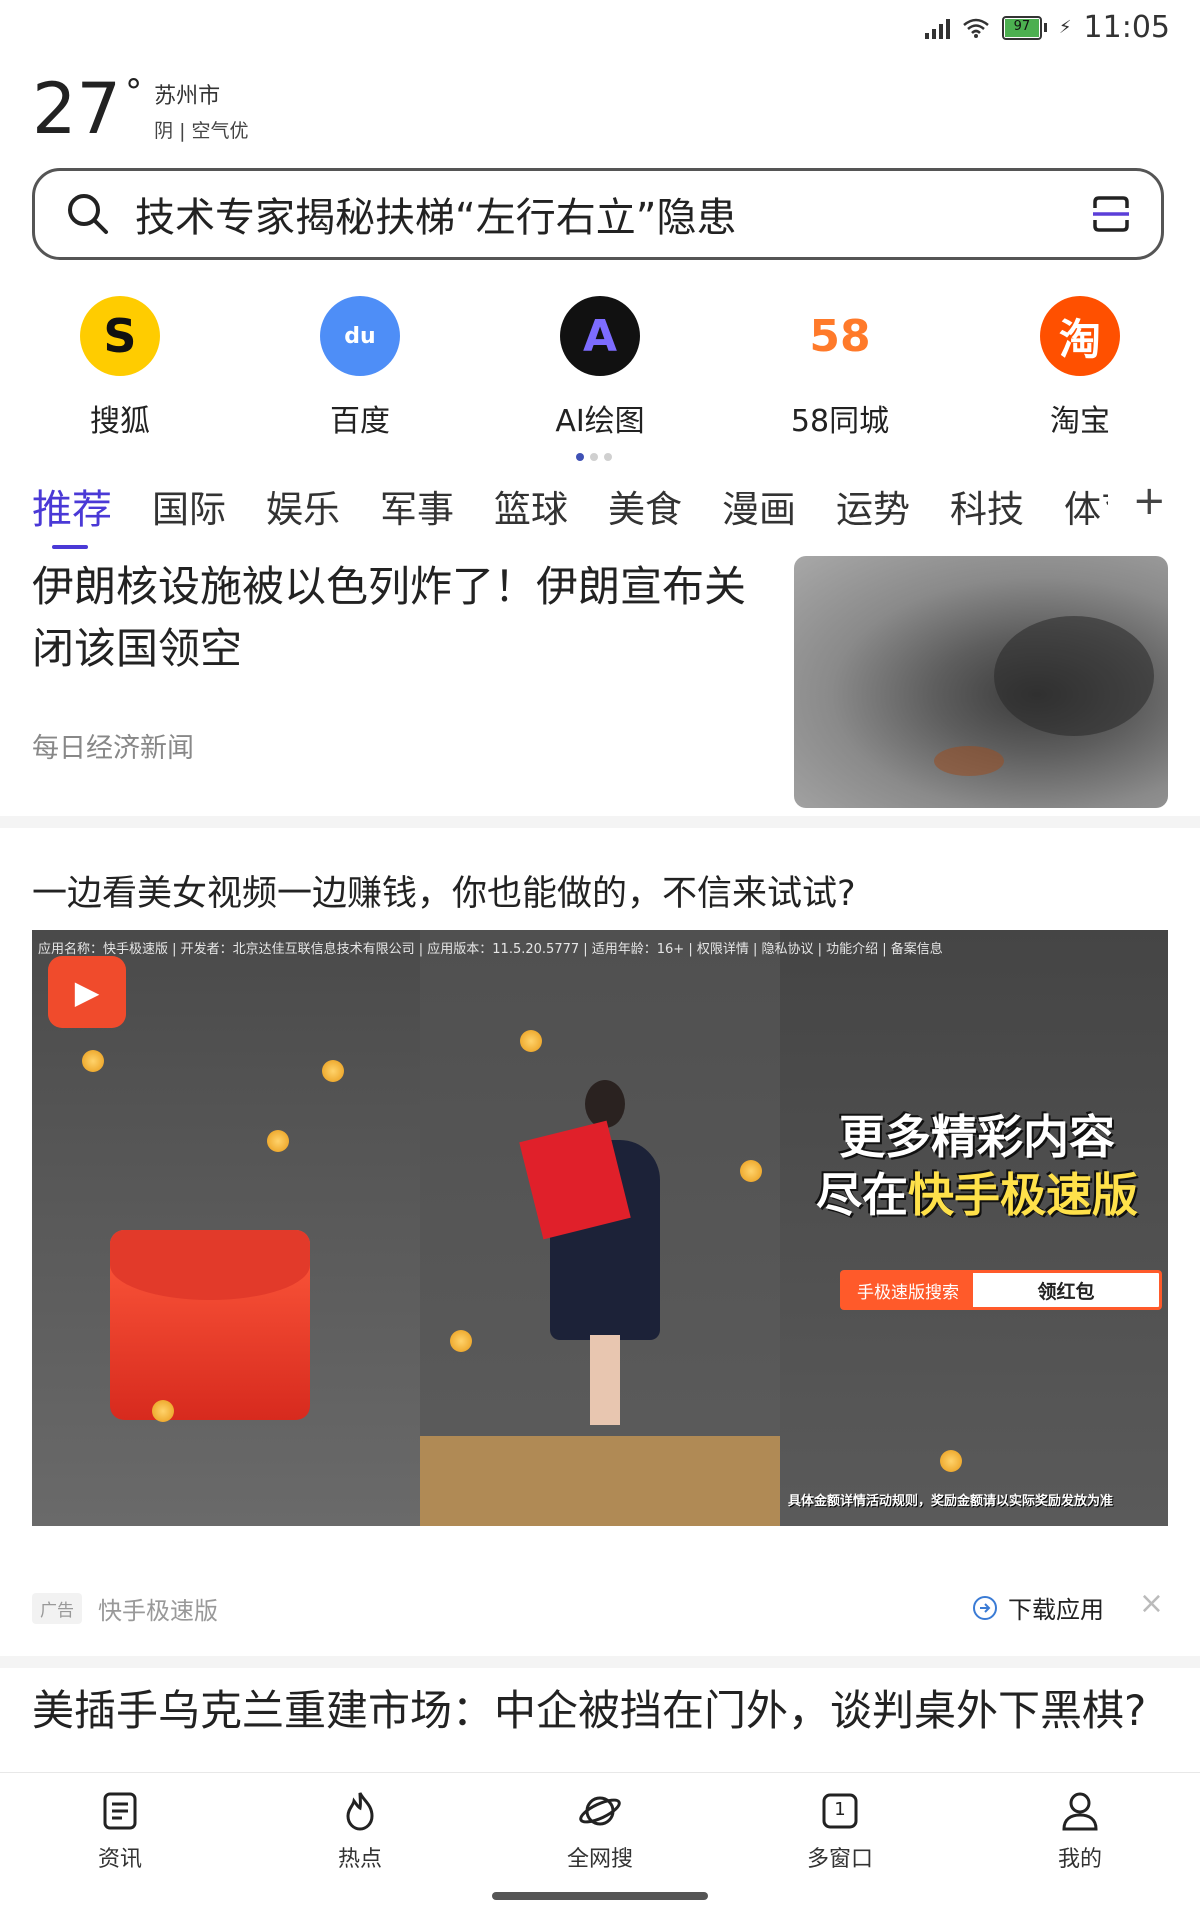 The height and width of the screenshot is (1921, 1200). Describe the element at coordinates (600, 30) in the screenshot. I see `status-bar: 97 ⚡ 11:05` at that location.